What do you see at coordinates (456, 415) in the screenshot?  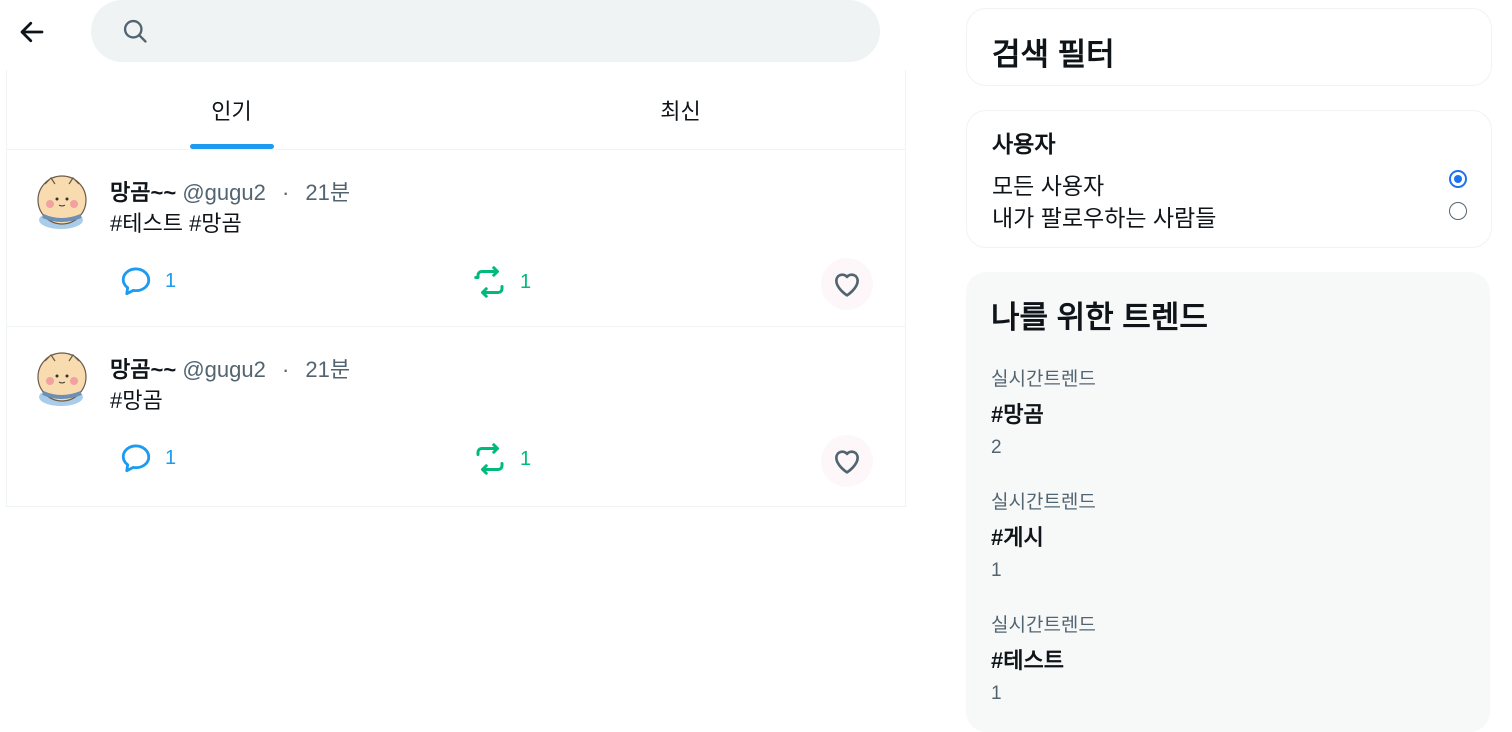 I see `post: 망곰~~ @gugu2 · 21분 #망곰 1 1` at bounding box center [456, 415].